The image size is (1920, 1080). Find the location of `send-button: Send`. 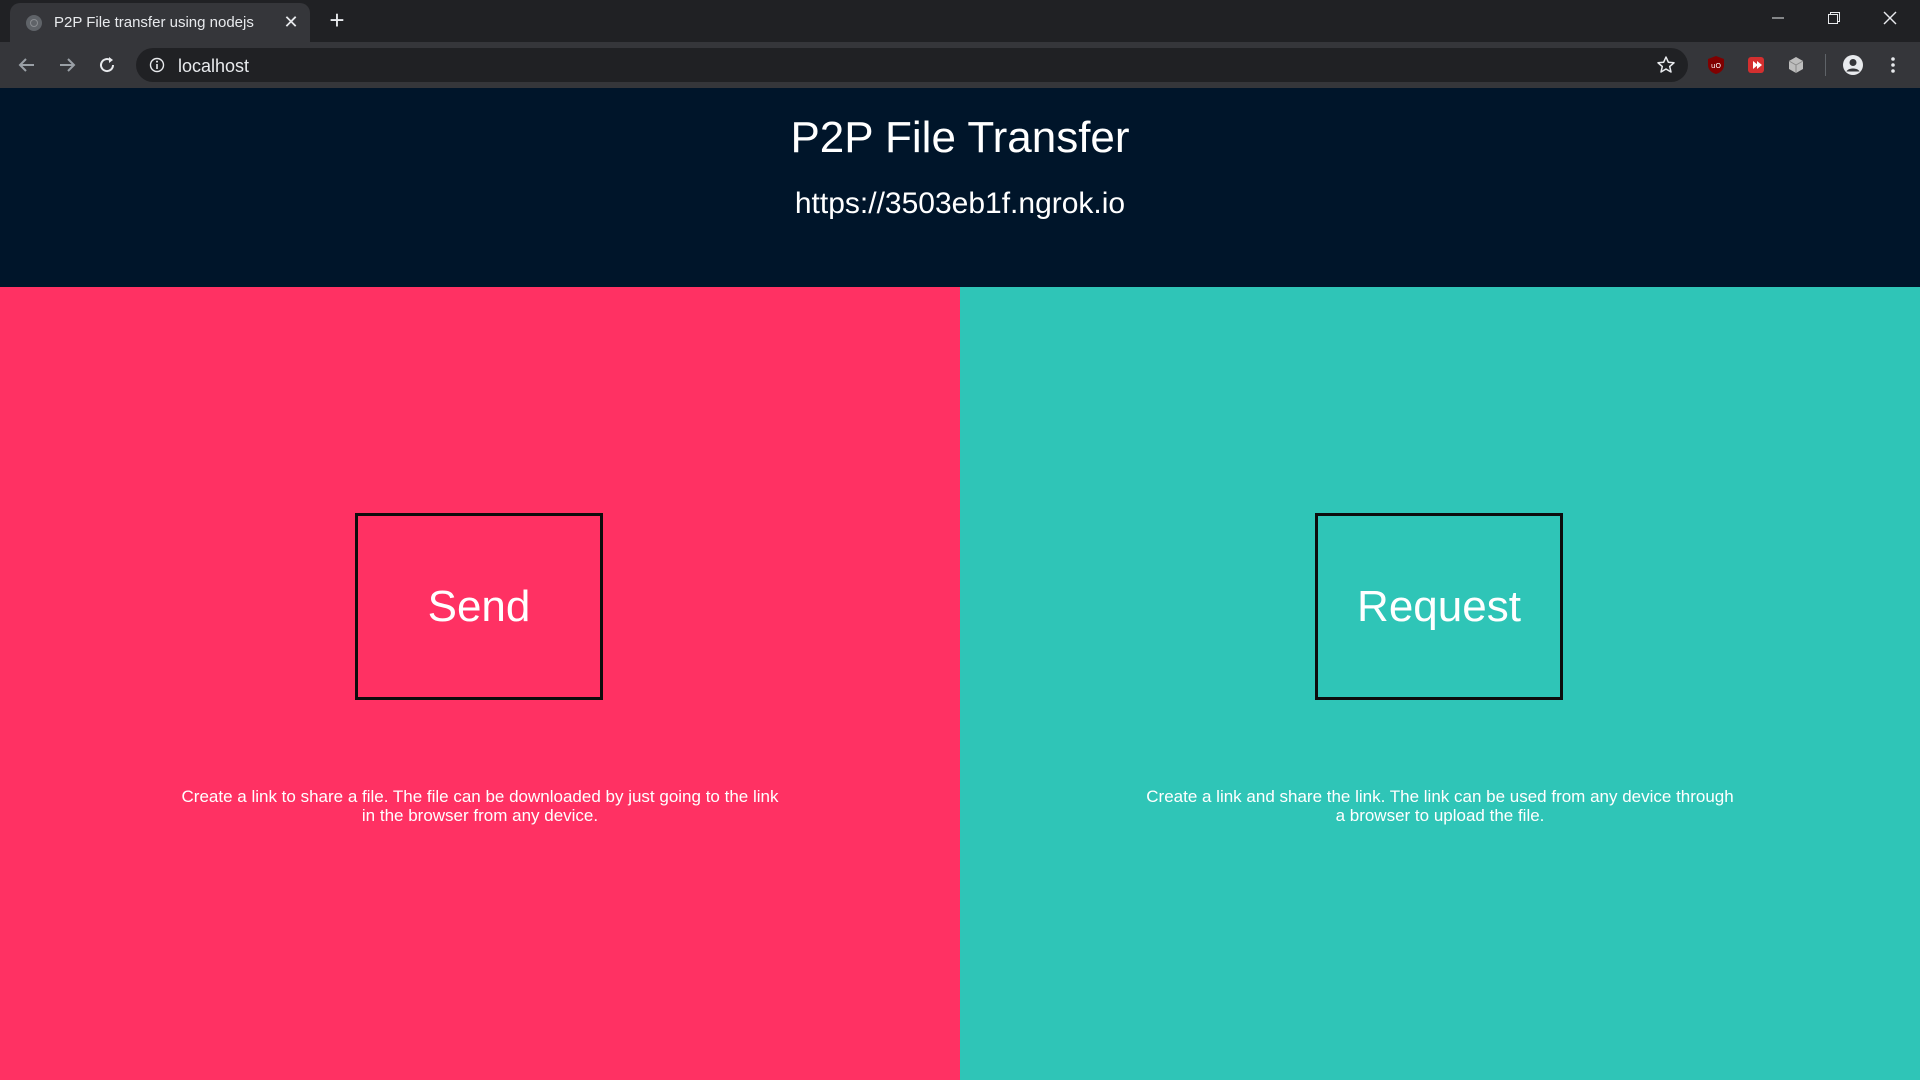

send-button: Send is located at coordinates (479, 606).